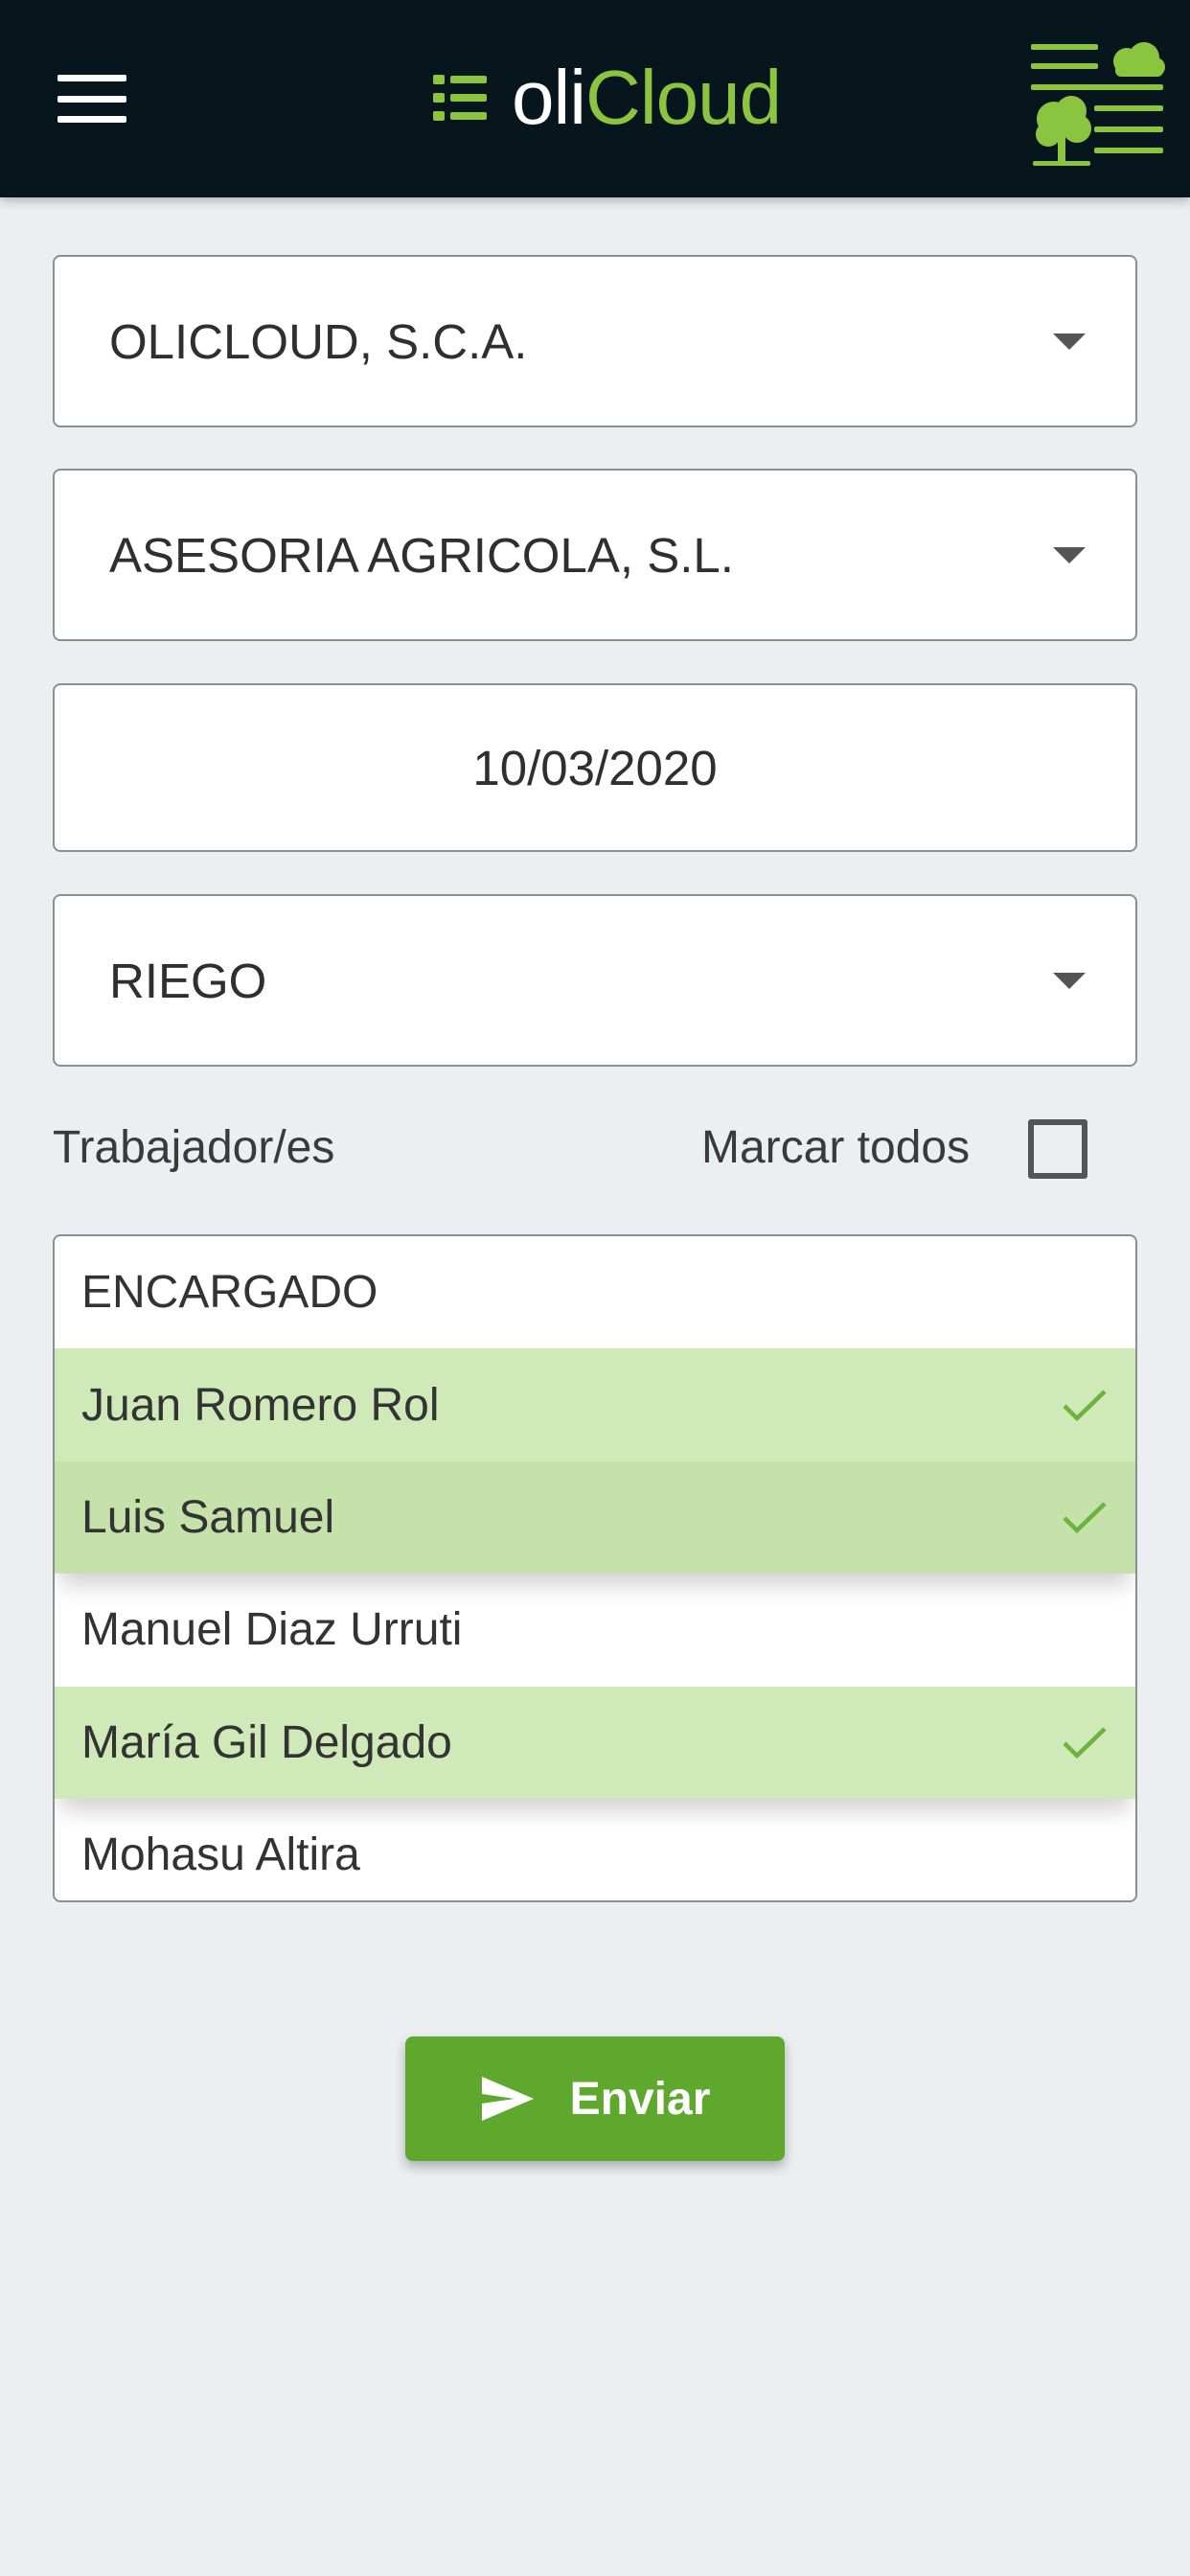 This screenshot has width=1190, height=2576. I want to click on task-value: RIEGO, so click(188, 980).